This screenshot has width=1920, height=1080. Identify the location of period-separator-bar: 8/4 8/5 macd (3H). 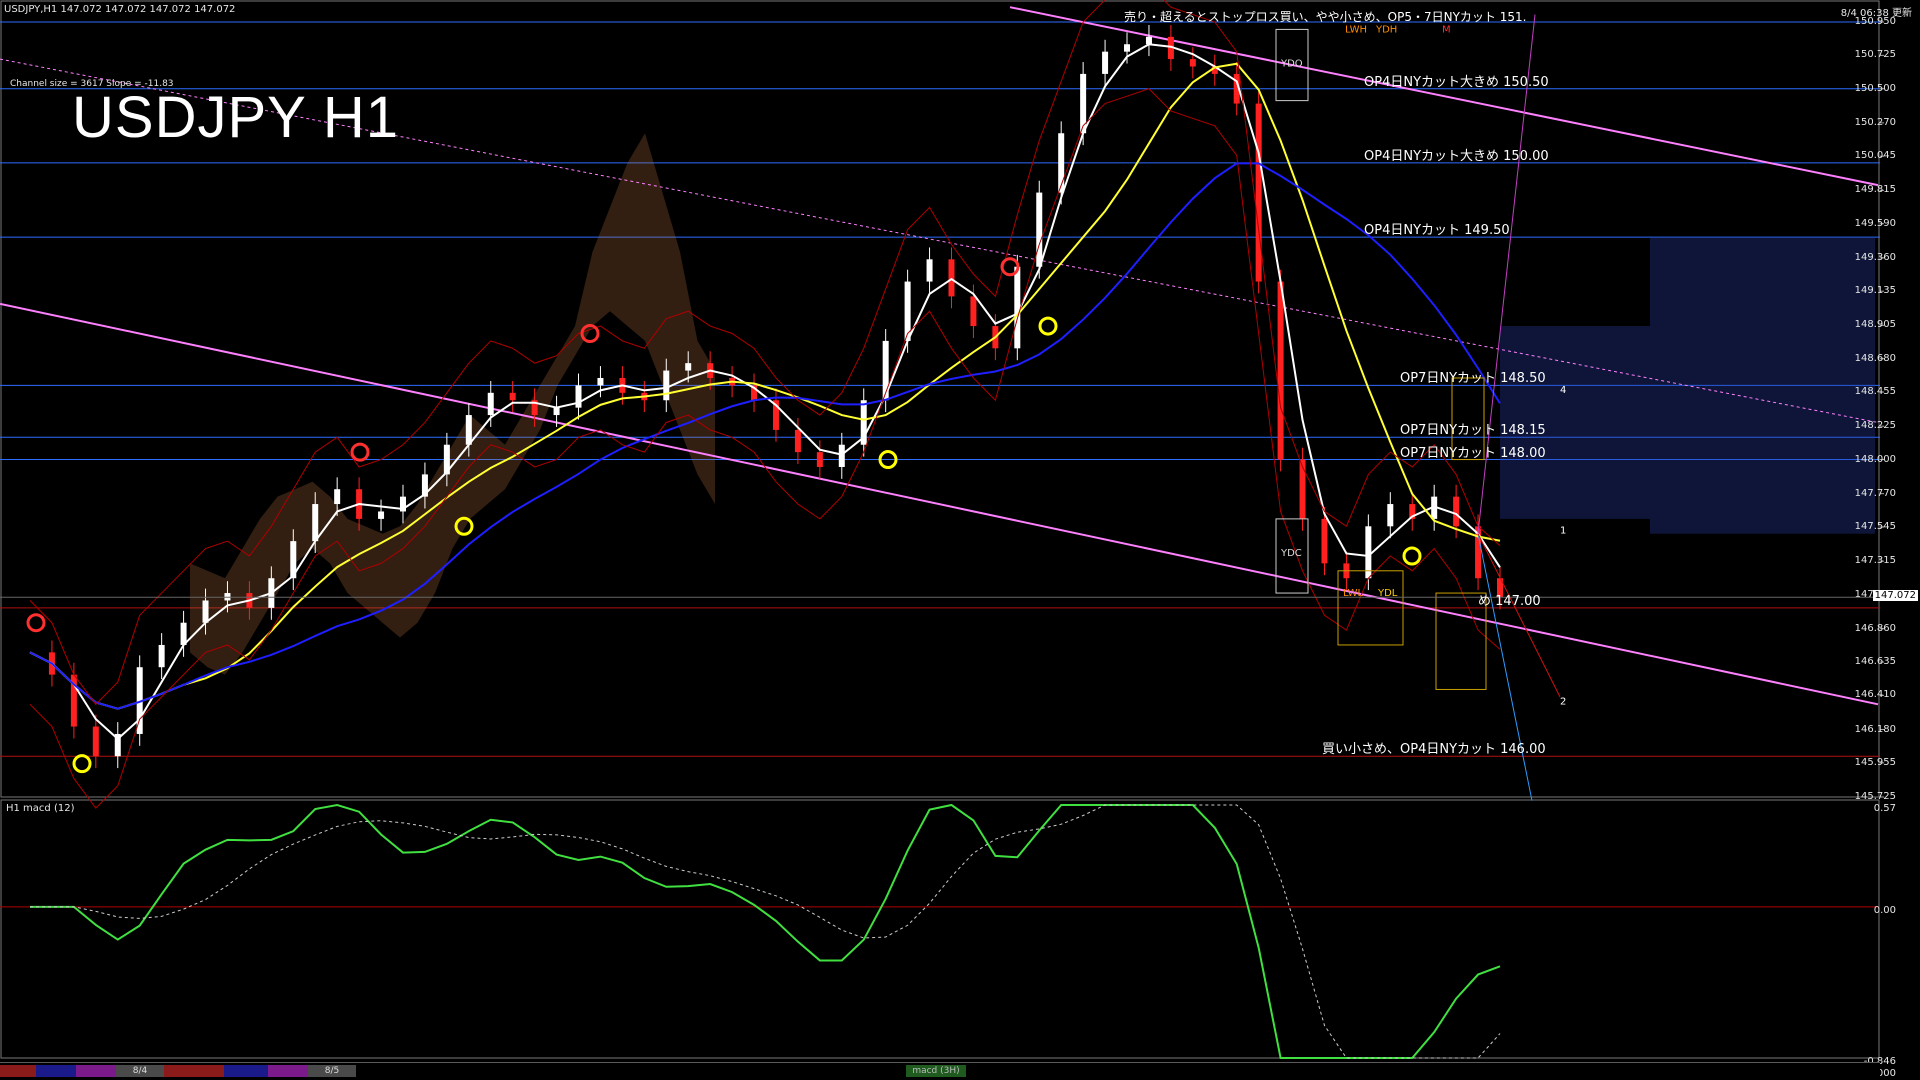
(940, 1070).